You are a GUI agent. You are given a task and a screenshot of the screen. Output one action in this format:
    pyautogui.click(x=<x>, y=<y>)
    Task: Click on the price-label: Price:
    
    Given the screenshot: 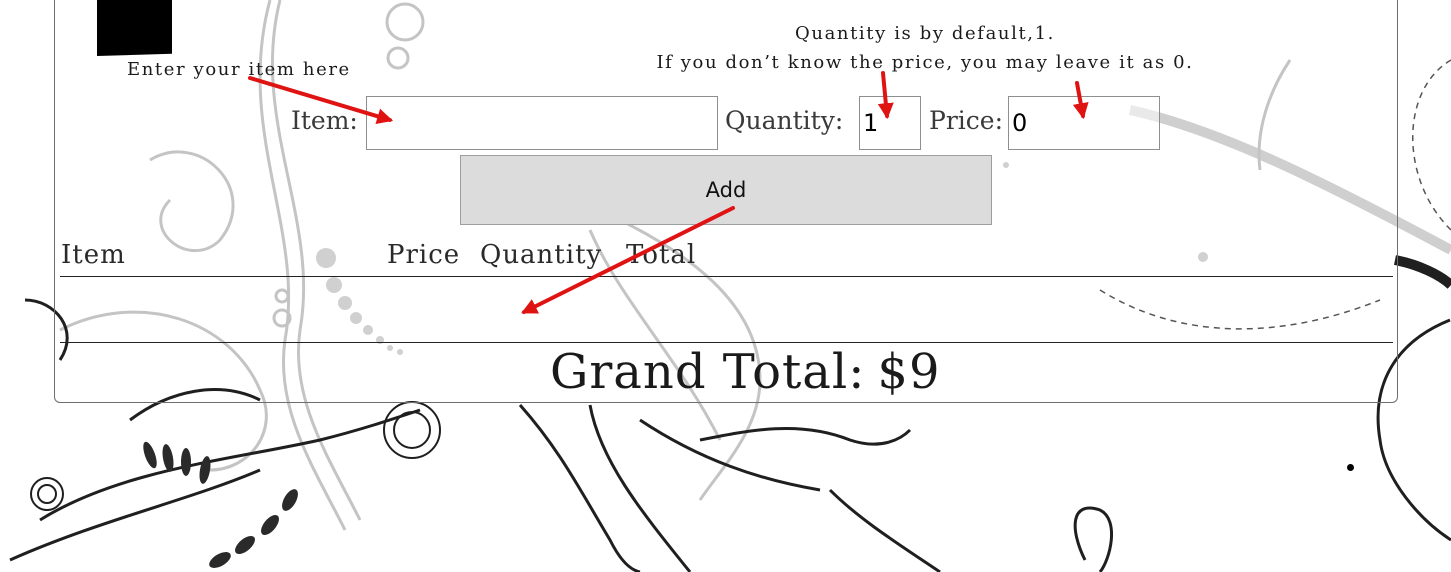 What is the action you would take?
    pyautogui.click(x=966, y=120)
    